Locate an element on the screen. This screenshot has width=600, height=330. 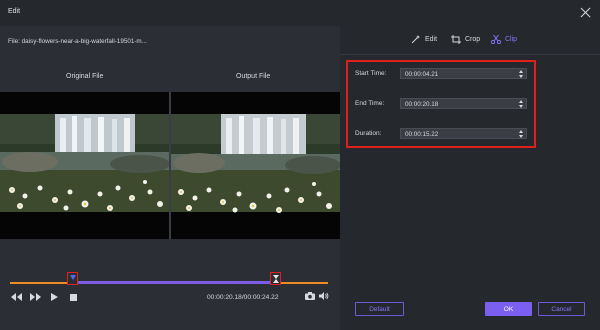
duration-input: 00:00:15.22 is located at coordinates (463, 133).